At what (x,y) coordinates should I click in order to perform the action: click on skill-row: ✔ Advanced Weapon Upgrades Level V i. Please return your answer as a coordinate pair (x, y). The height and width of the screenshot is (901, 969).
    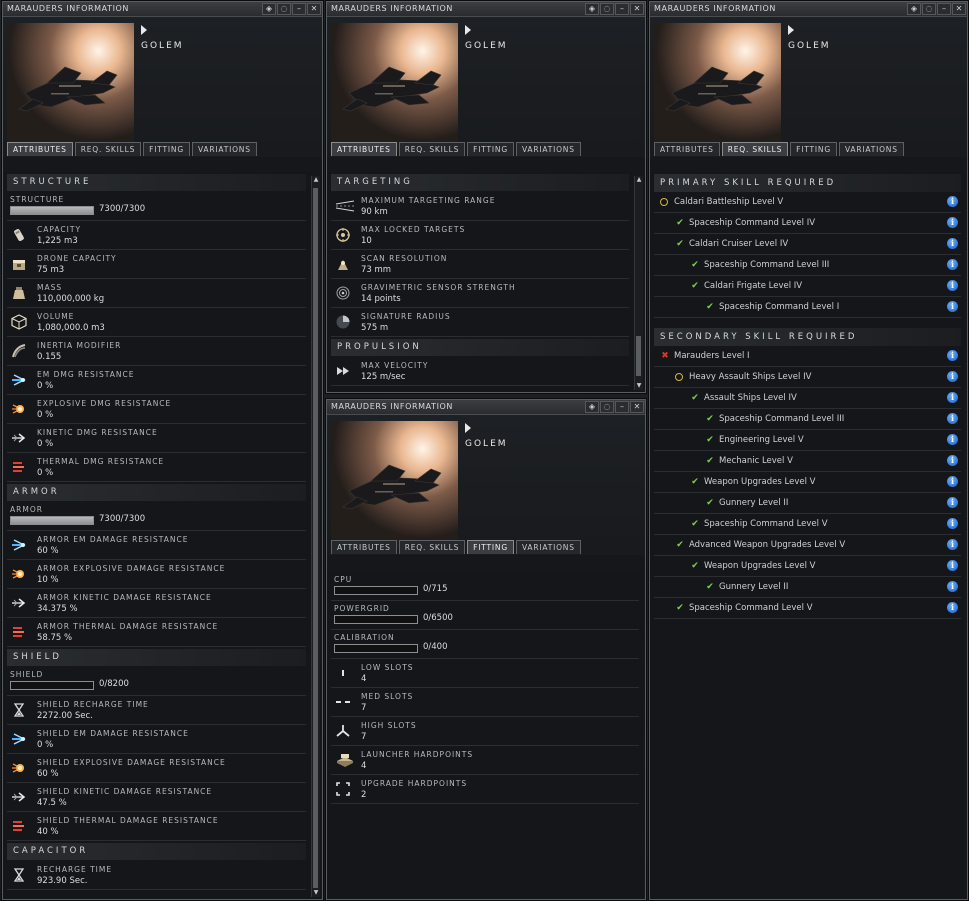
    Looking at the image, I should click on (807, 545).